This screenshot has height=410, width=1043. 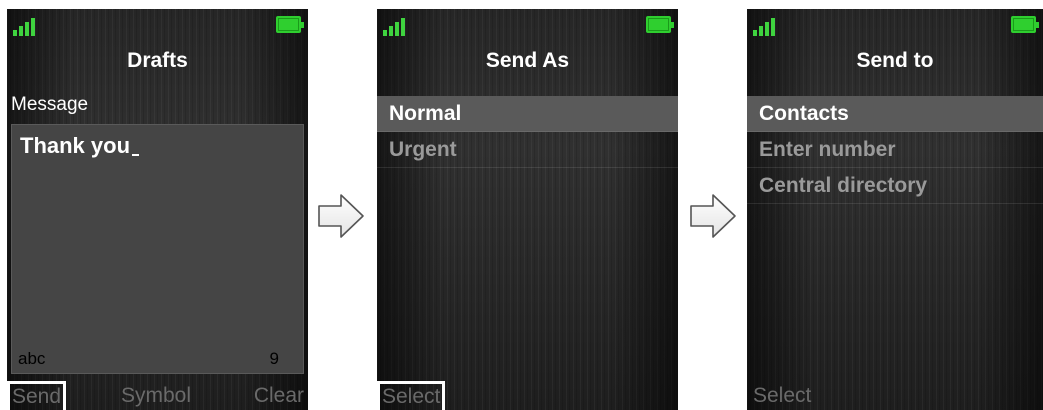 What do you see at coordinates (75, 145) in the screenshot?
I see `message-text-value: Thank you` at bounding box center [75, 145].